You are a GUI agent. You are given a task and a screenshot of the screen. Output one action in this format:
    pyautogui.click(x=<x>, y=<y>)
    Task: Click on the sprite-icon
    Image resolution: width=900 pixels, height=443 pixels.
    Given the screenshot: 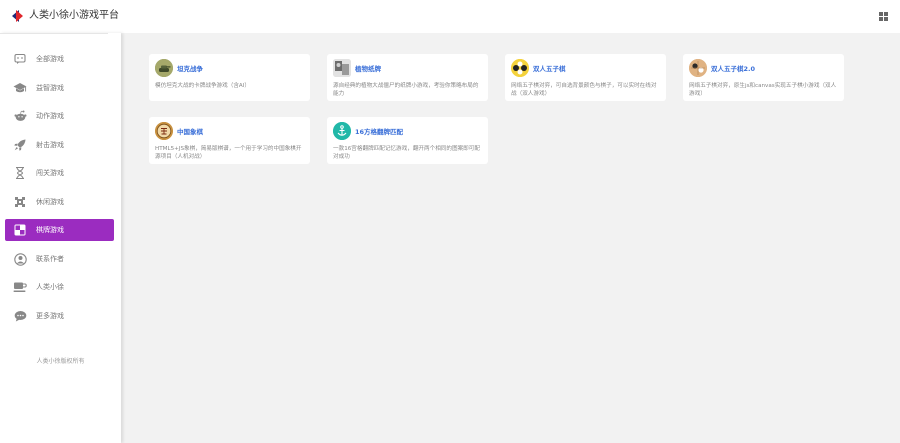 What is the action you would take?
    pyautogui.click(x=20, y=202)
    